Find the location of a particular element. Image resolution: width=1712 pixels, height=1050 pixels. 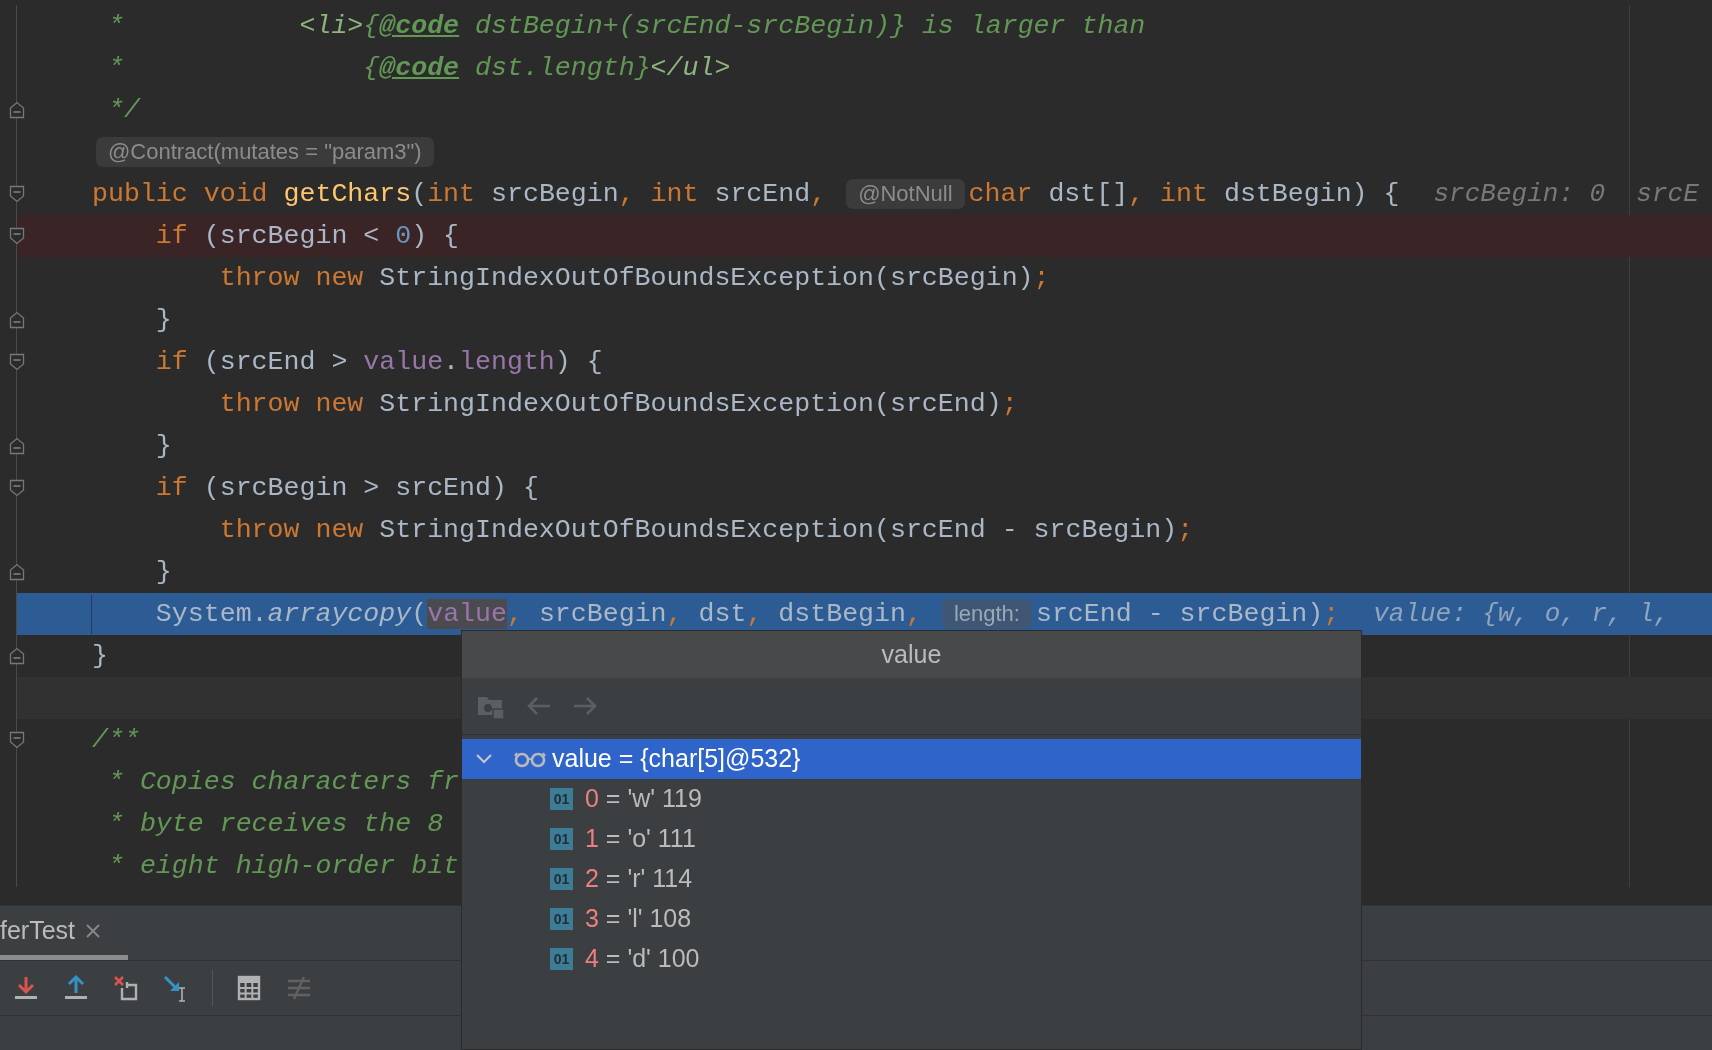

code-text: if (srcBegin > srcEnd) { is located at coordinates (346, 488).